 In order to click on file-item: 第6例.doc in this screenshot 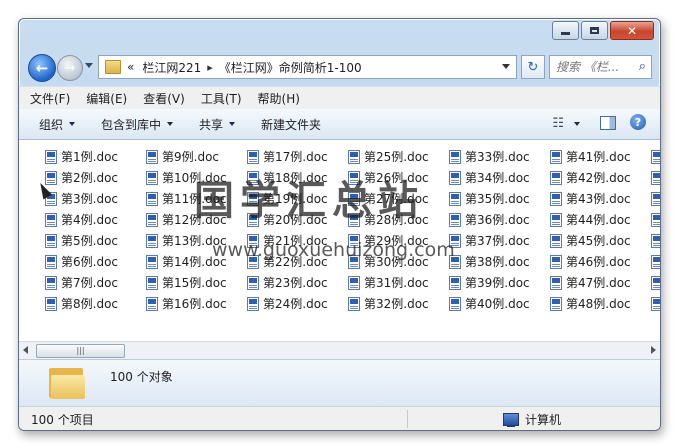, I will do `click(95, 261)`.